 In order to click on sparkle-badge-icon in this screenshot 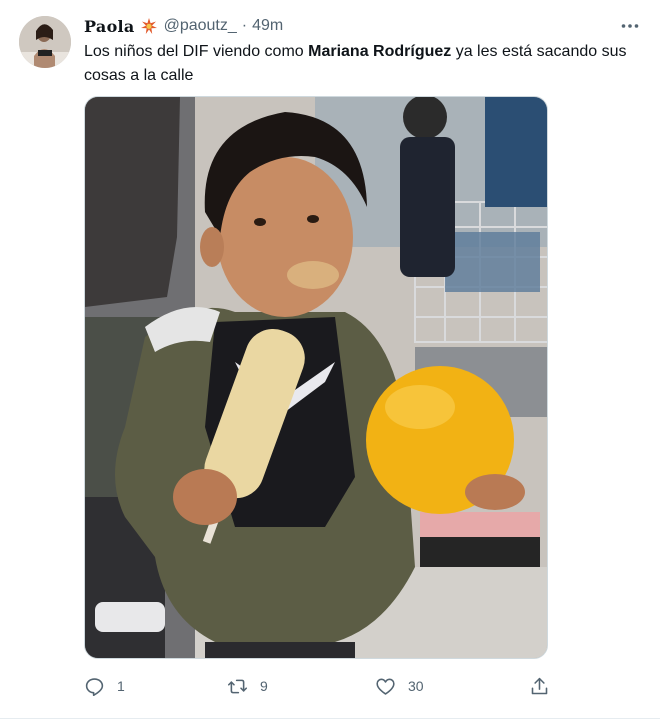, I will do `click(149, 26)`.